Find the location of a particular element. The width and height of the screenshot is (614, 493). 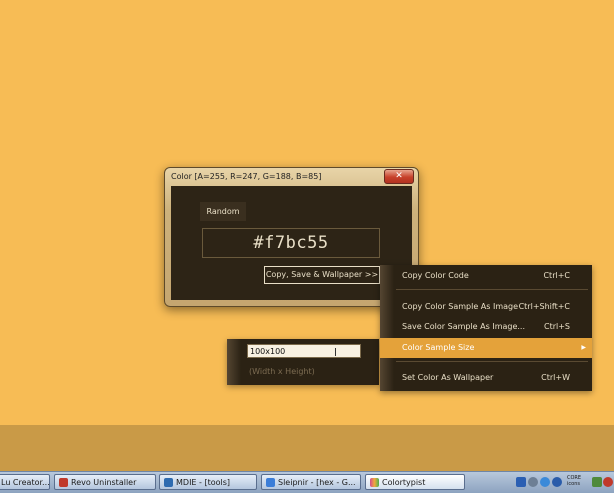

taskbar-item-label: MDIE - [tools] is located at coordinates (203, 482).